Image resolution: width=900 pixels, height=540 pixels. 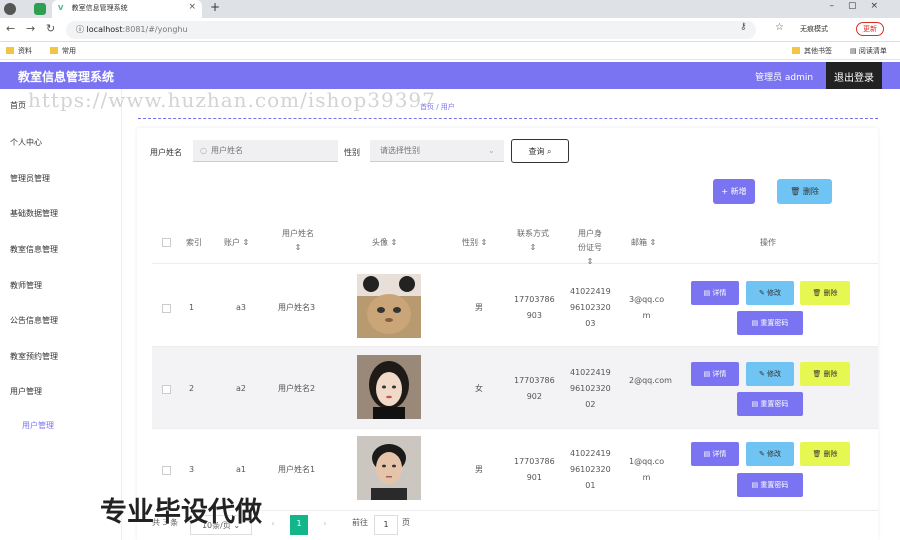 What do you see at coordinates (647, 469) in the screenshot?
I see `cell-email: 1@qq.co m` at bounding box center [647, 469].